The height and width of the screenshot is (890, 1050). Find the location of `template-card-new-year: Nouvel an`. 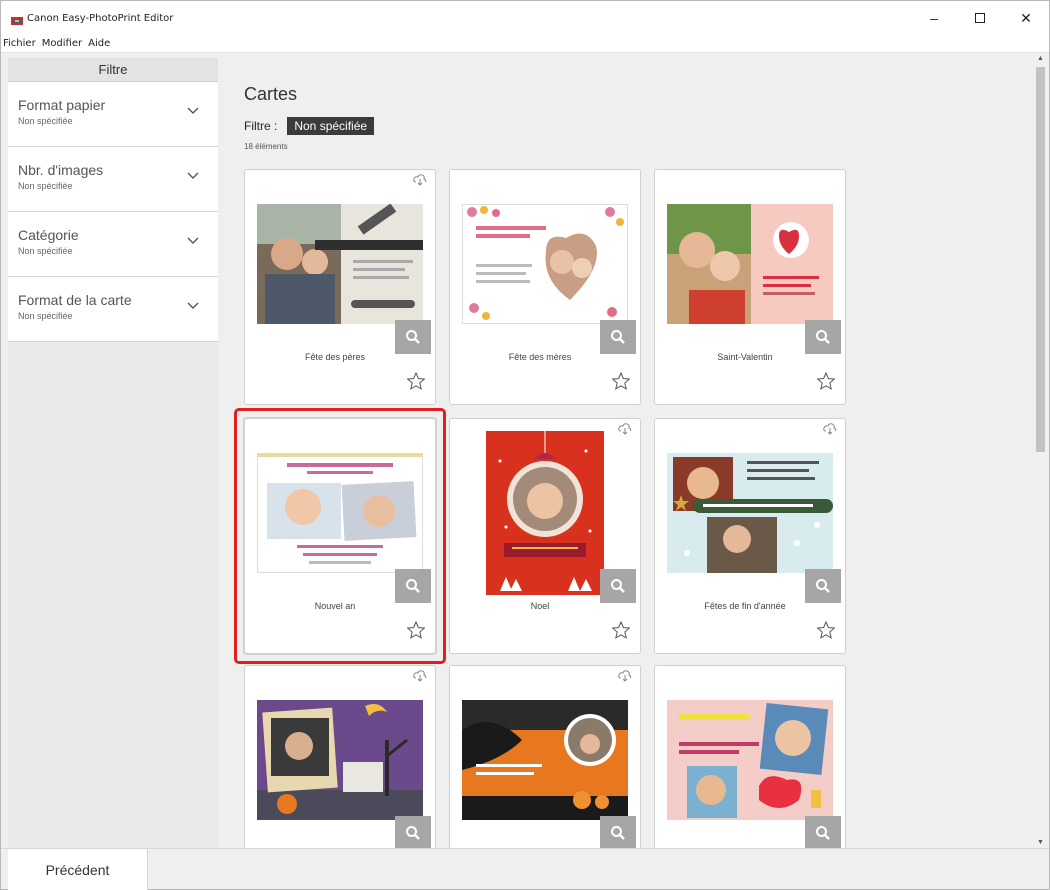

template-card-new-year: Nouvel an is located at coordinates (340, 536).